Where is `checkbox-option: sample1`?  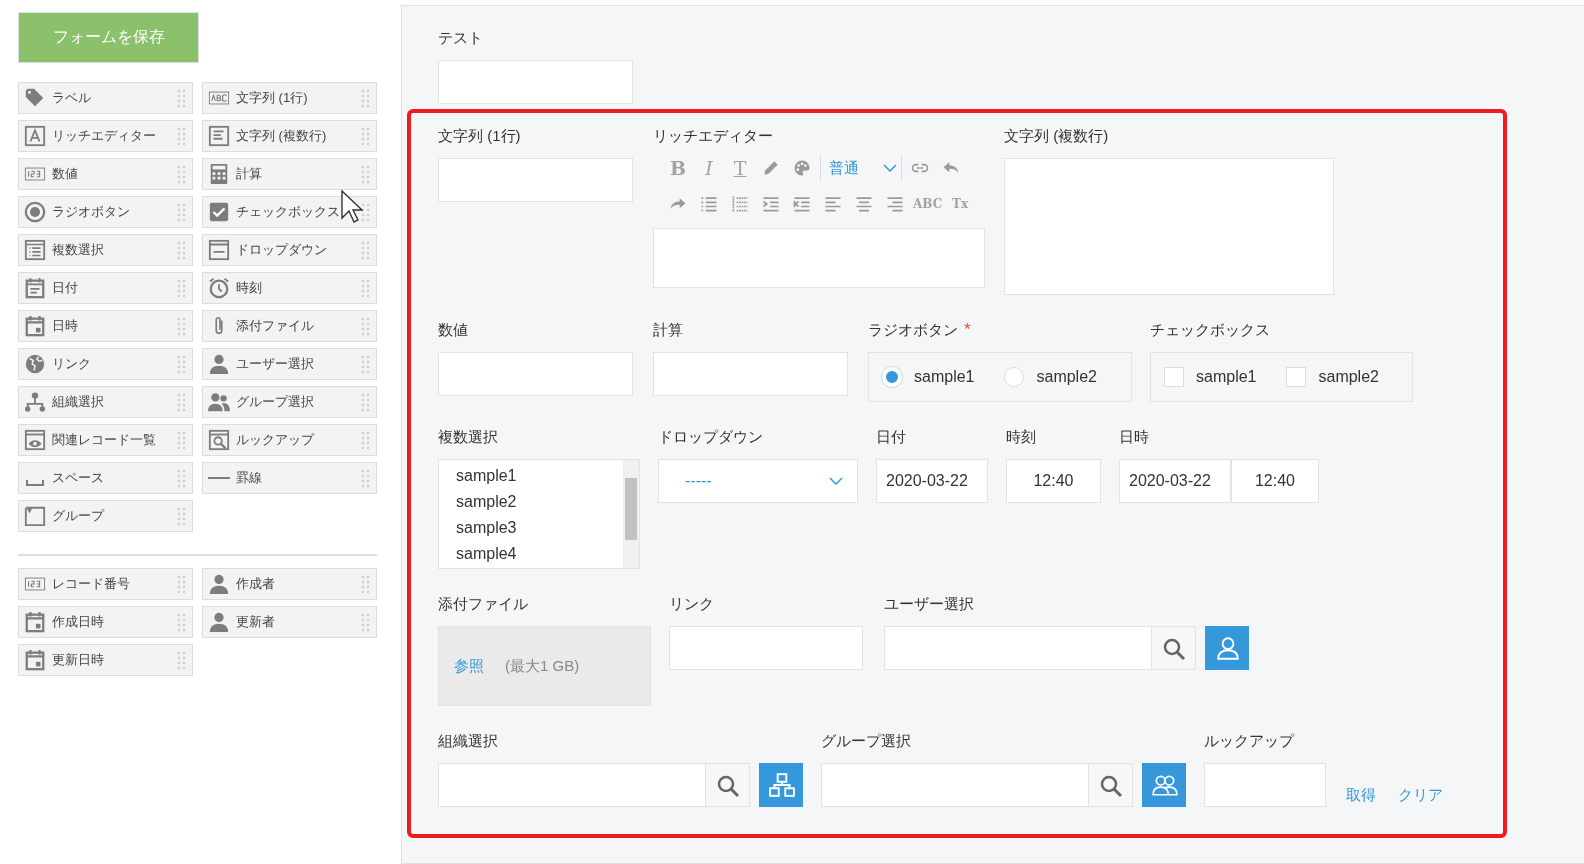
checkbox-option: sample1 is located at coordinates (1210, 377).